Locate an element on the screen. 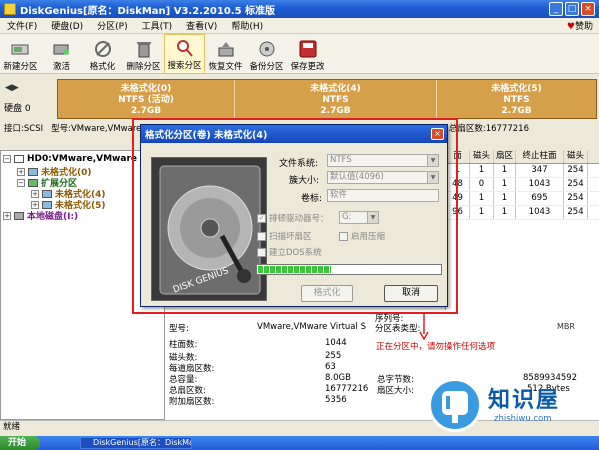  search-partition-button: 搜索分区 is located at coordinates (184, 54).